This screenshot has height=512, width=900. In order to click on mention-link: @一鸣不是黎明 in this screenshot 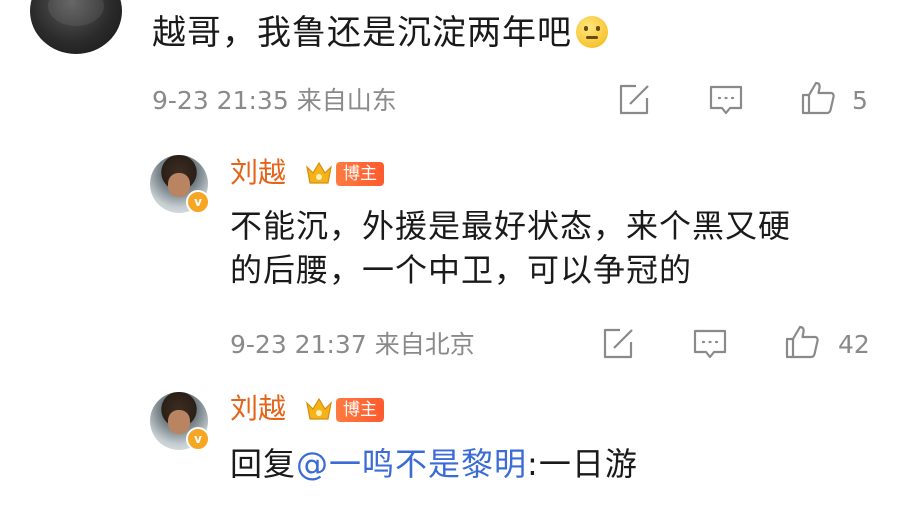, I will do `click(411, 464)`.